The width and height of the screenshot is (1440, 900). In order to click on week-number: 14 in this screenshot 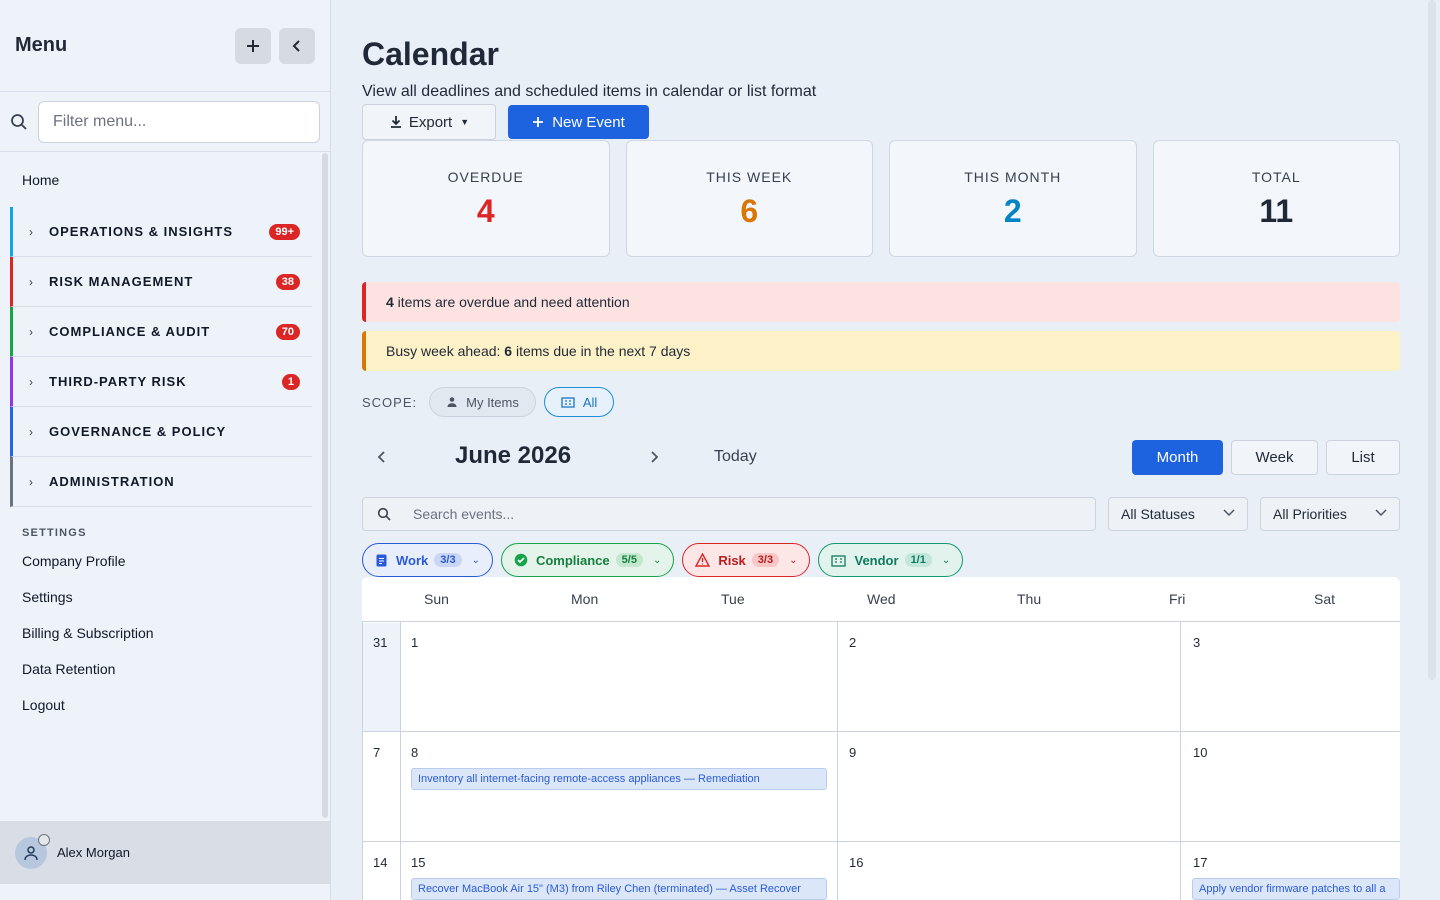, I will do `click(380, 862)`.